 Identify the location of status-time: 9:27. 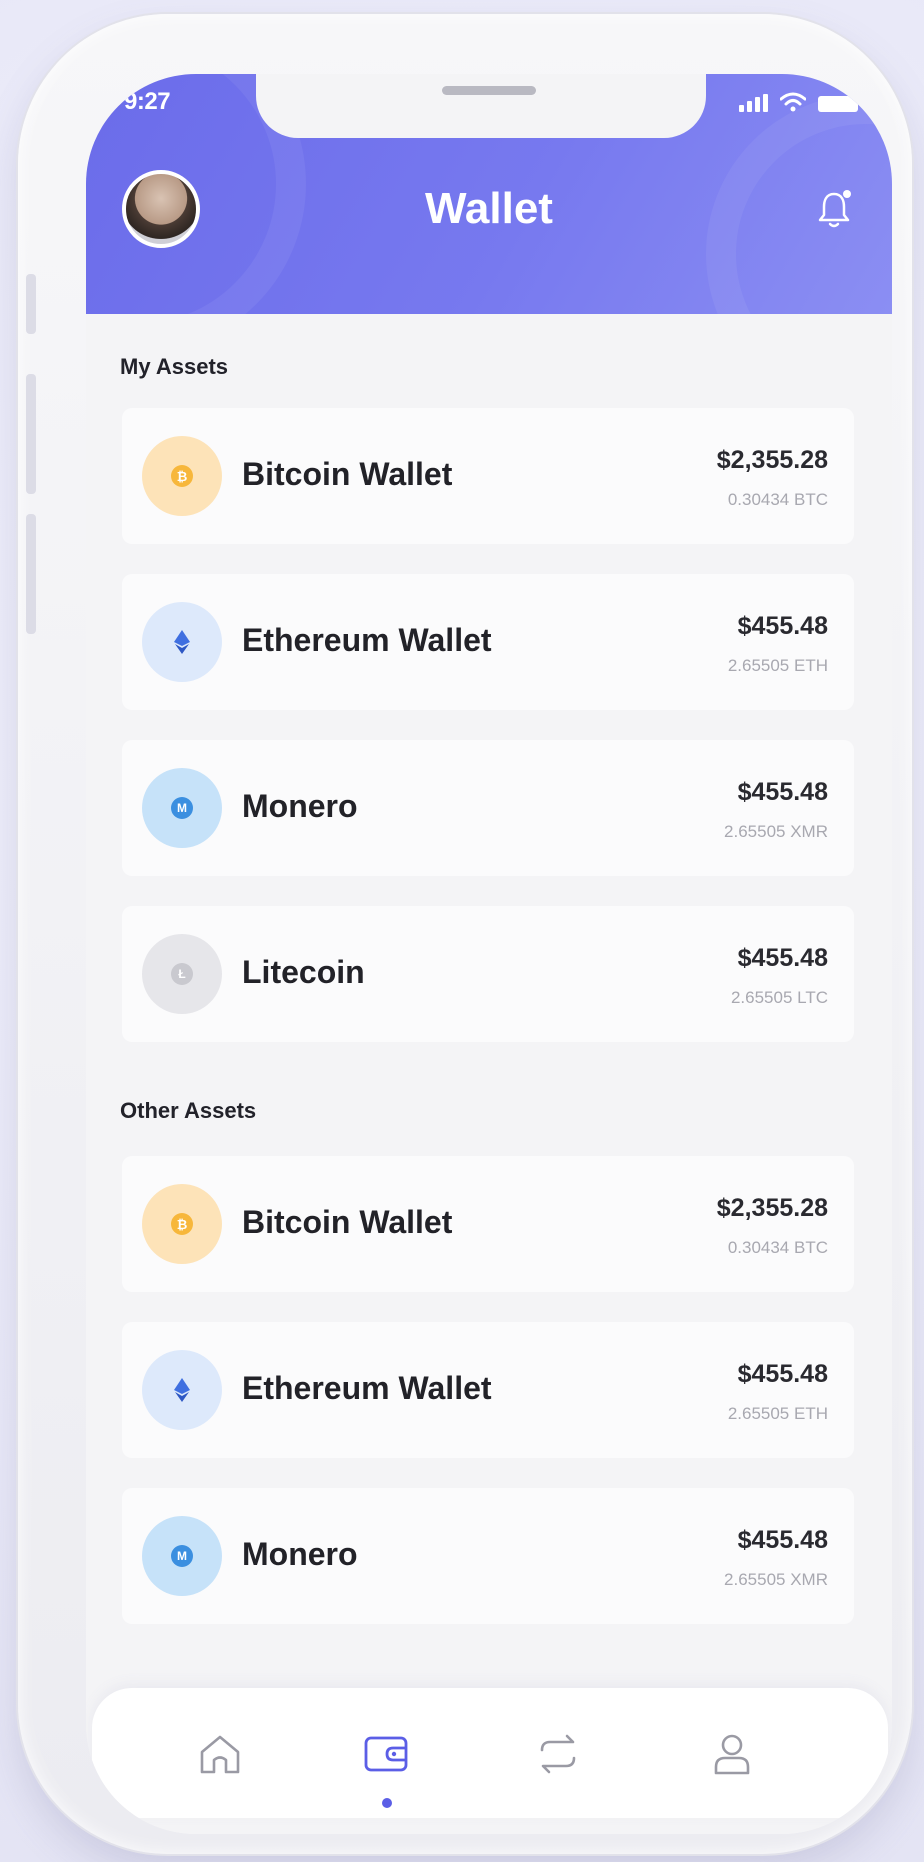
(147, 101).